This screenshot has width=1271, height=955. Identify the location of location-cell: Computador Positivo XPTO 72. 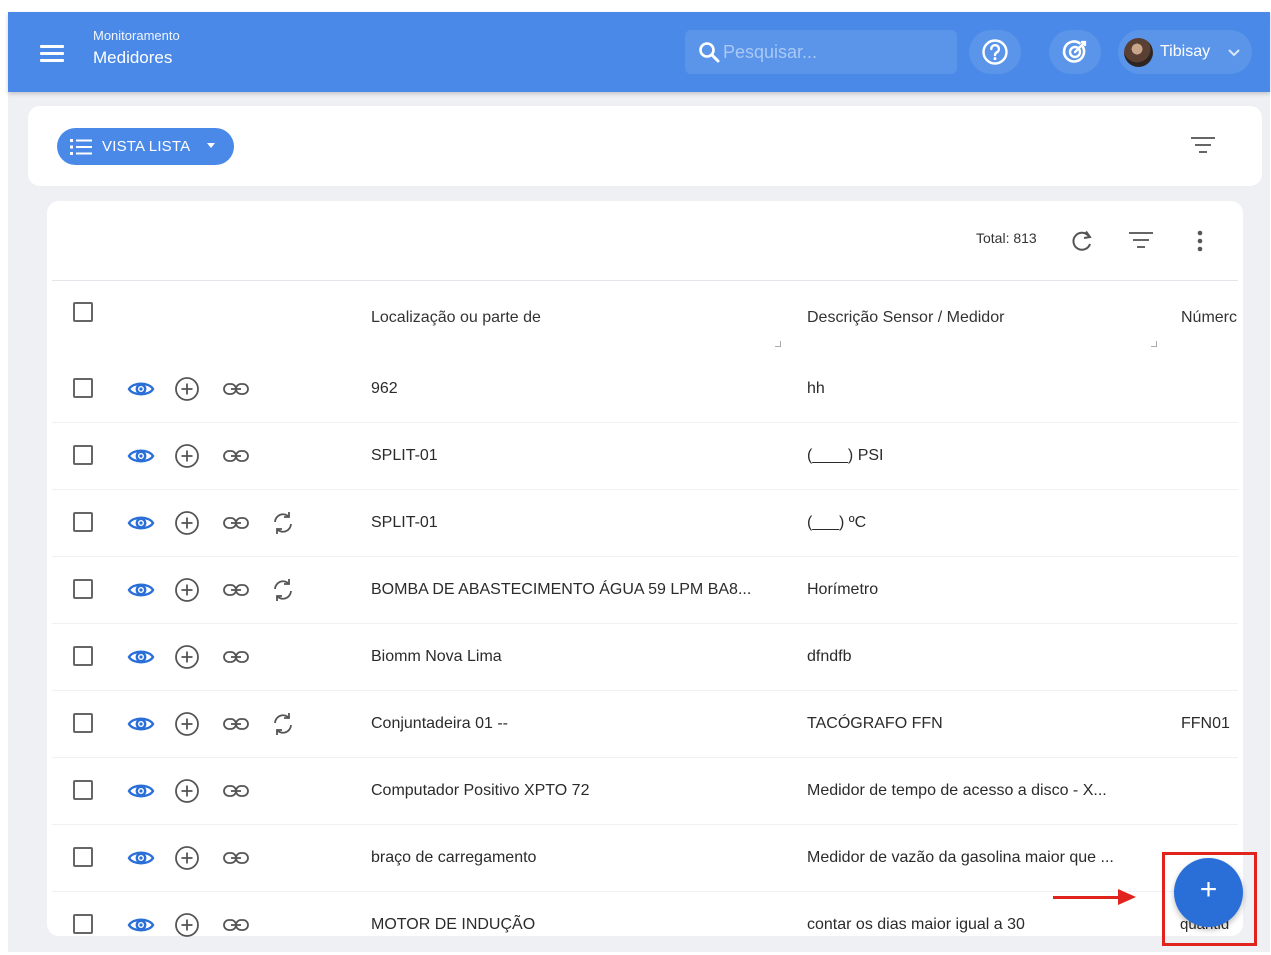
(480, 790).